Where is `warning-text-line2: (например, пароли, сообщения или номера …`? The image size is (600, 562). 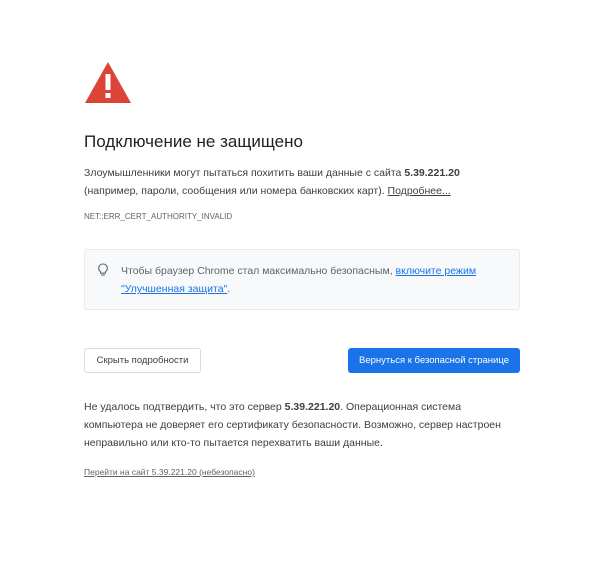 warning-text-line2: (например, пароли, сообщения или номера … is located at coordinates (236, 191).